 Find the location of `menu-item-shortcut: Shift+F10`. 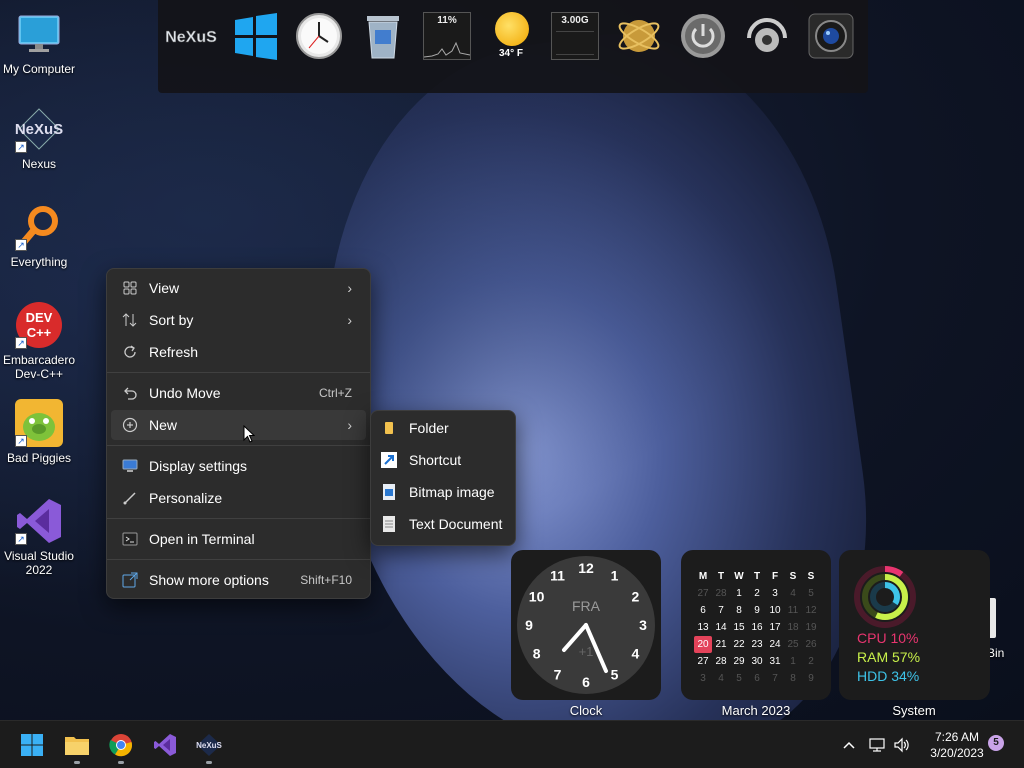

menu-item-shortcut: Shift+F10 is located at coordinates (326, 580).